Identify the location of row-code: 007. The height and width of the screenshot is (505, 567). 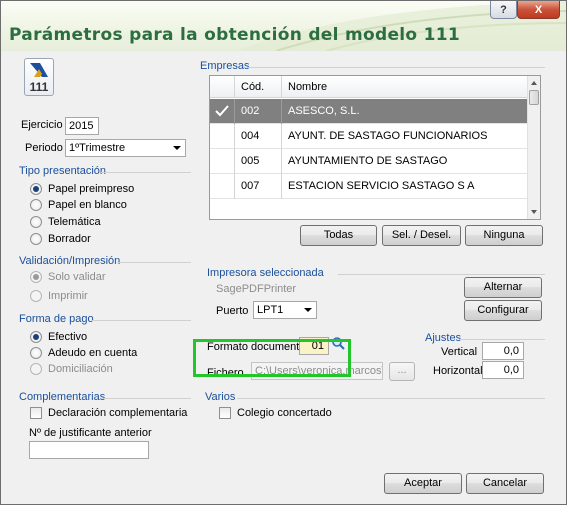
(258, 186).